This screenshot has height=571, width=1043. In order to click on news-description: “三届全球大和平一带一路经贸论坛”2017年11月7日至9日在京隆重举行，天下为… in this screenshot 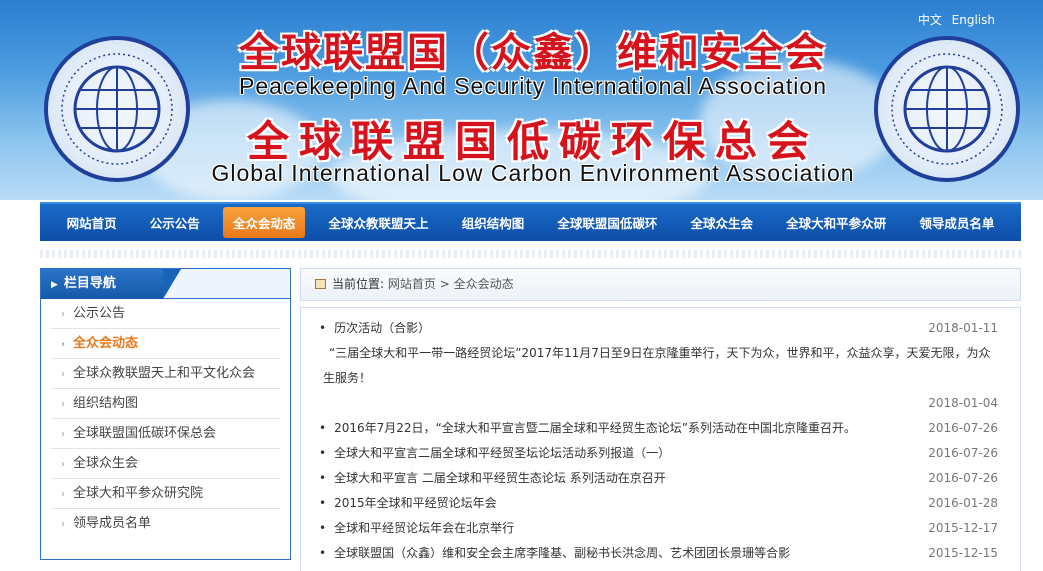, I will do `click(657, 365)`.